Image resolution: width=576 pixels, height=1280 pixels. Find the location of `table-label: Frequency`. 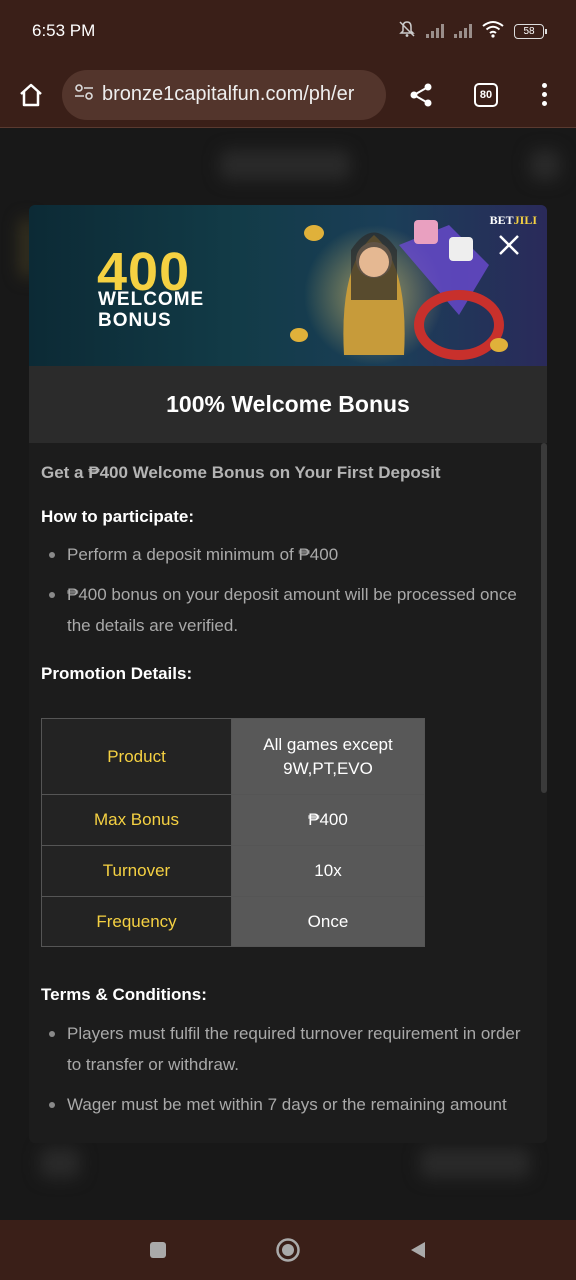

table-label: Frequency is located at coordinates (136, 921).